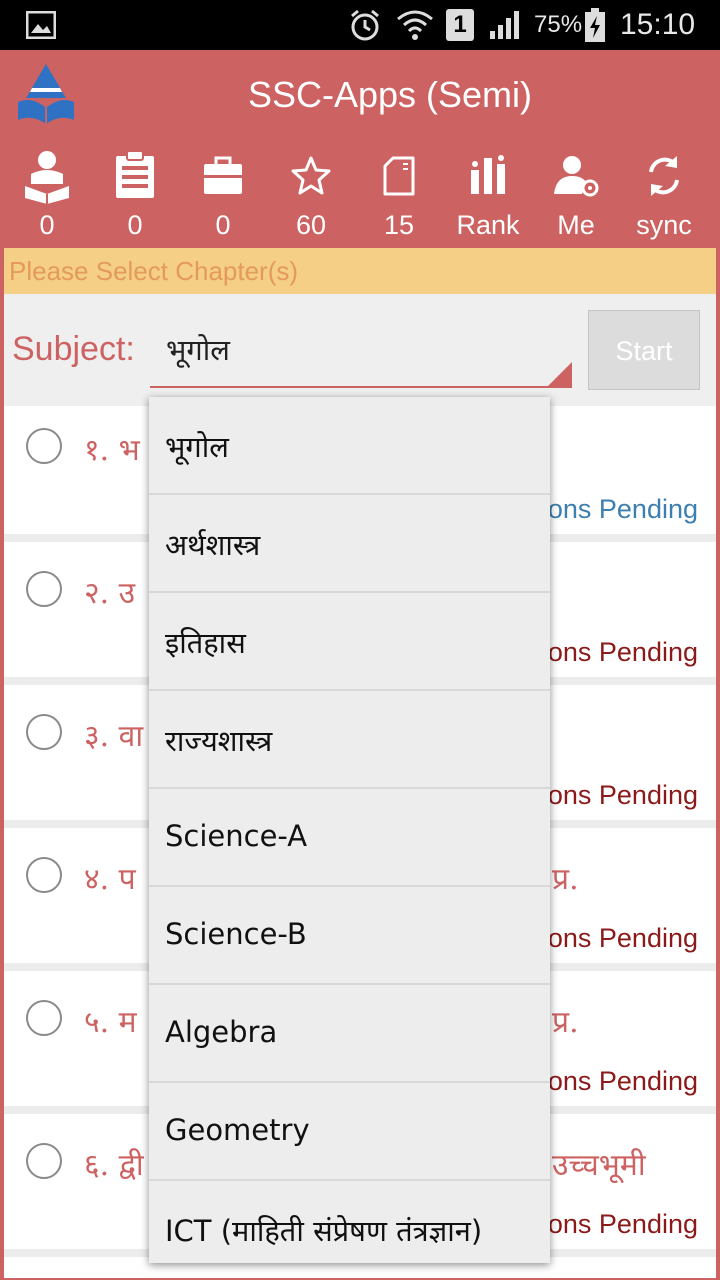  What do you see at coordinates (114, 736) in the screenshot?
I see `chapter-title: ३. वा` at bounding box center [114, 736].